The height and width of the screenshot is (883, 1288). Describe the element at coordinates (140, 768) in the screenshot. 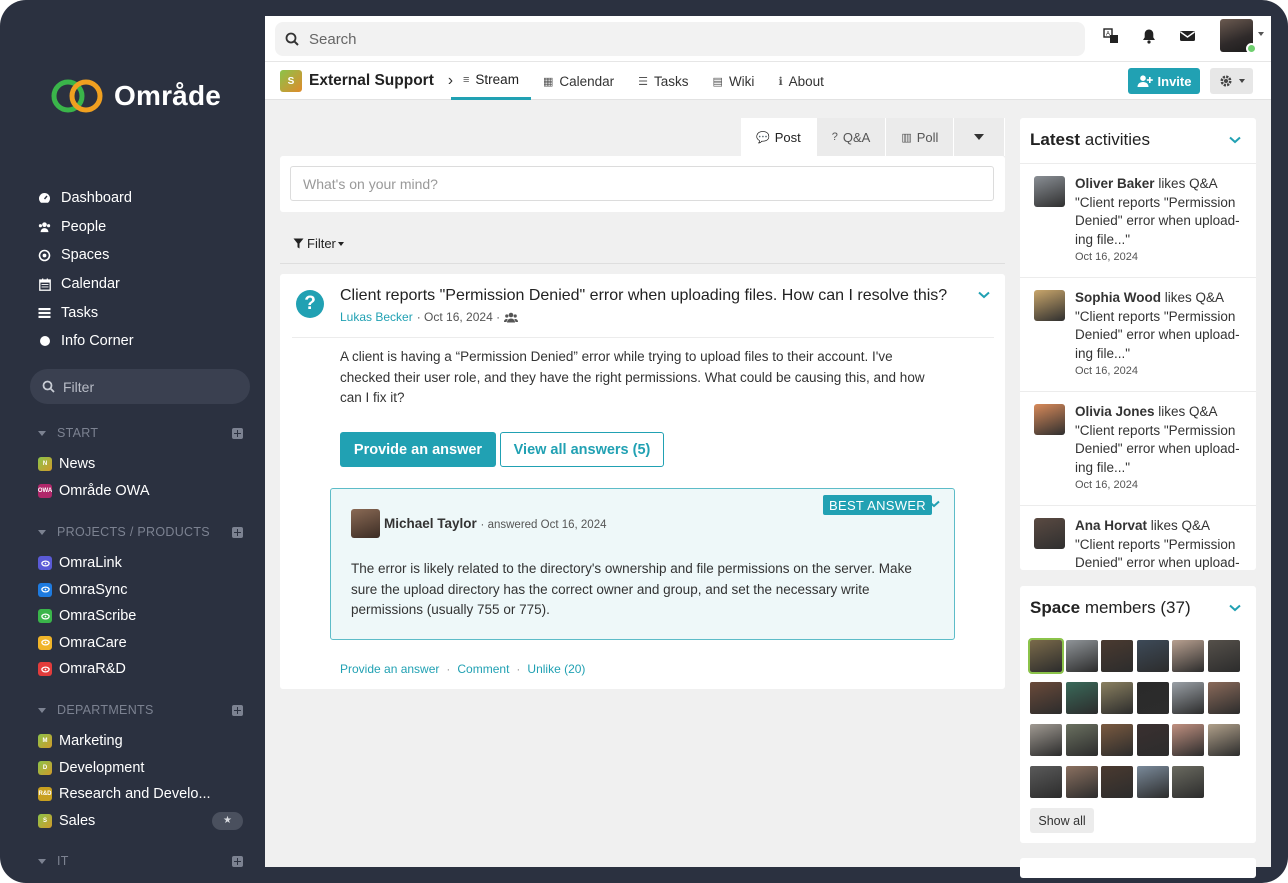

I see `sidebar-space-item: D Development` at that location.